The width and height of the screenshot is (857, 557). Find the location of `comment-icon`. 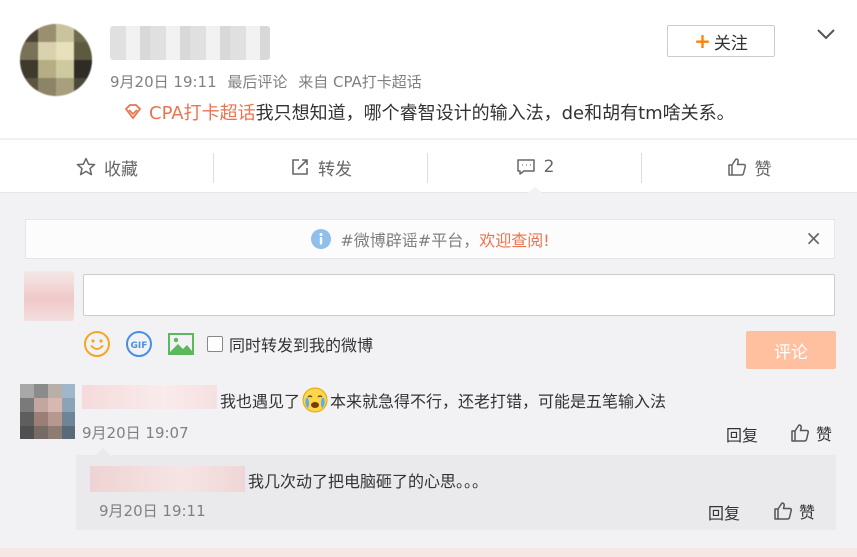

comment-icon is located at coordinates (525, 167).